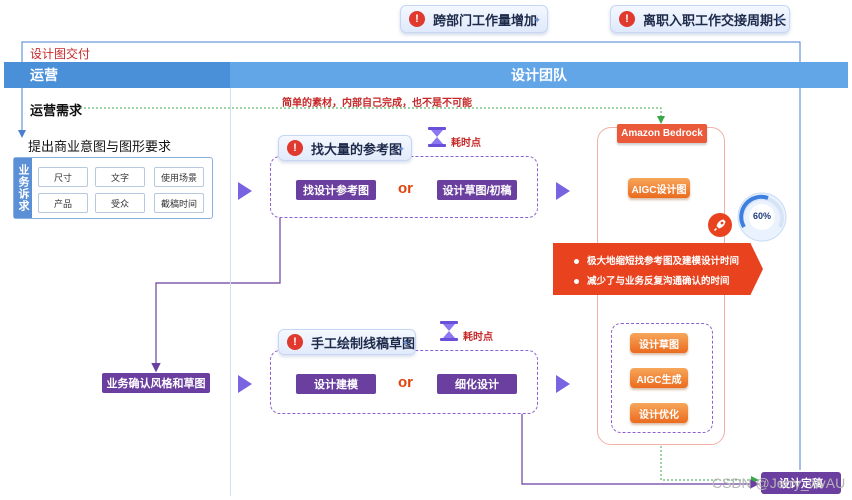  What do you see at coordinates (336, 190) in the screenshot?
I see `find-reference-pill: 找设计参考图` at bounding box center [336, 190].